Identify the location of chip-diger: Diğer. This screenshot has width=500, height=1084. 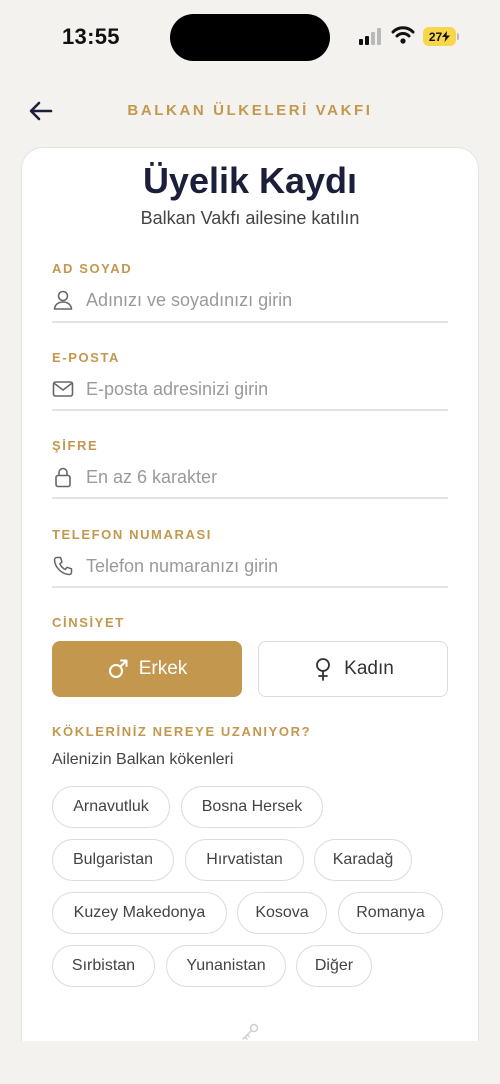
(334, 966).